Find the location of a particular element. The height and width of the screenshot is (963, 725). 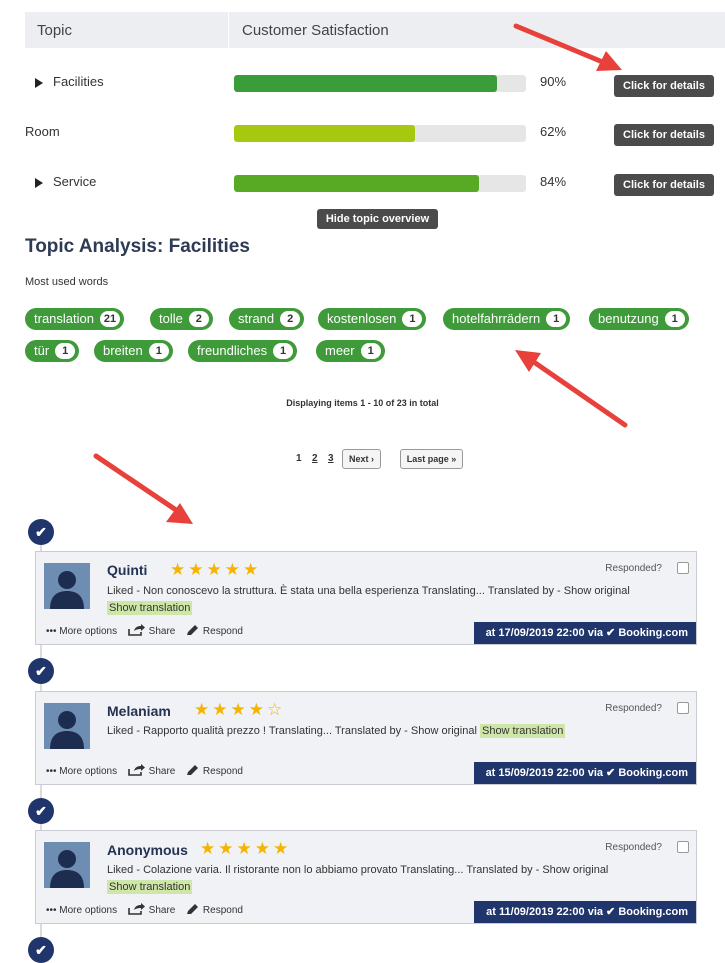

topic-label: Service is located at coordinates (75, 181).